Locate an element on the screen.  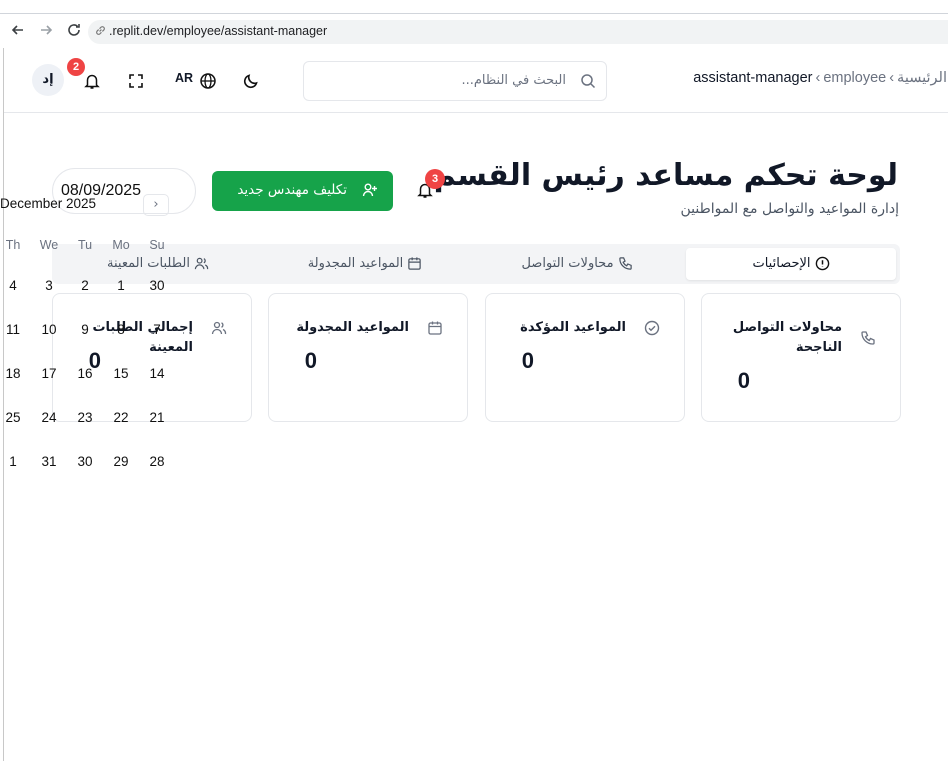
calendar-day: 3 is located at coordinates (49, 285).